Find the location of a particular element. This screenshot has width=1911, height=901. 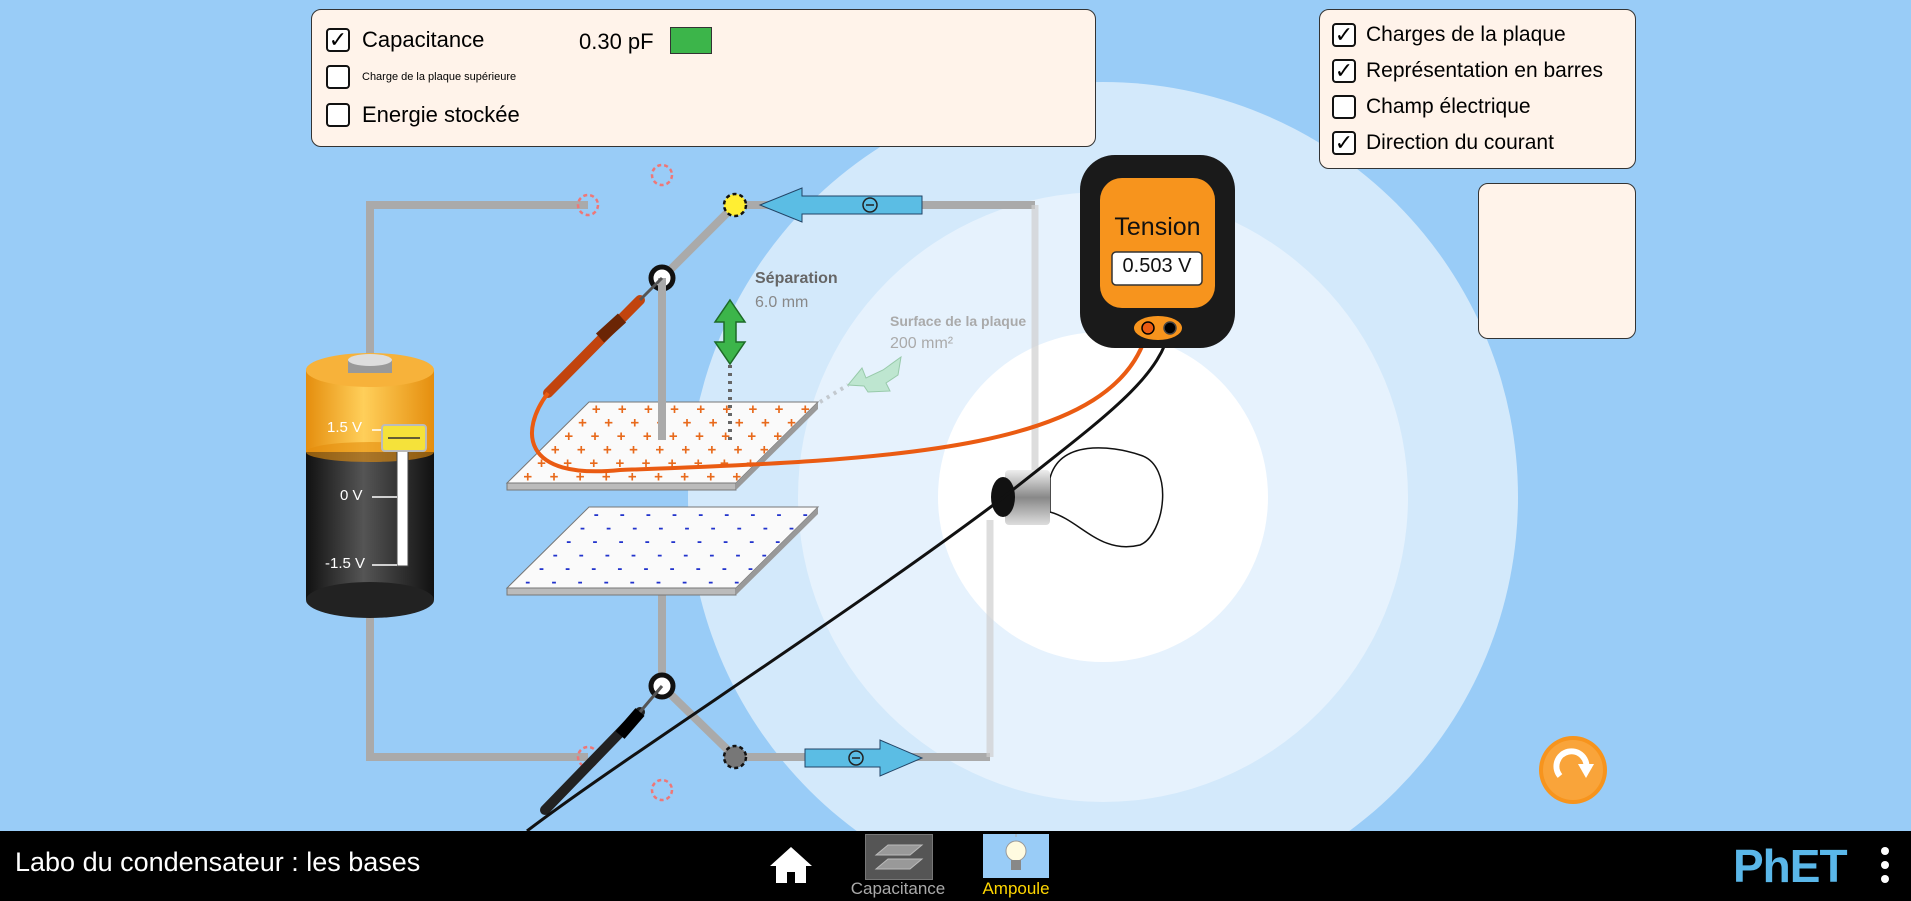

voltmeter-title: Tension is located at coordinates (1157, 227).